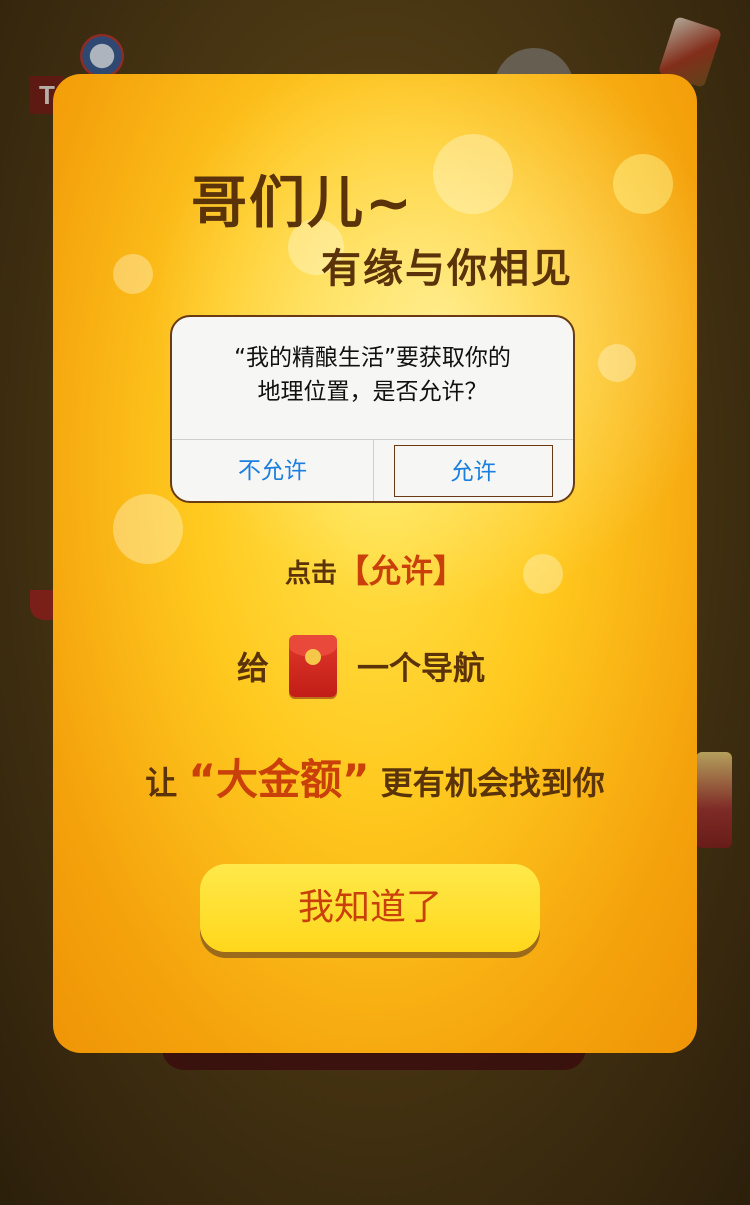 This screenshot has width=750, height=1205. Describe the element at coordinates (253, 668) in the screenshot. I see `hint-give-prefix: 给` at that location.